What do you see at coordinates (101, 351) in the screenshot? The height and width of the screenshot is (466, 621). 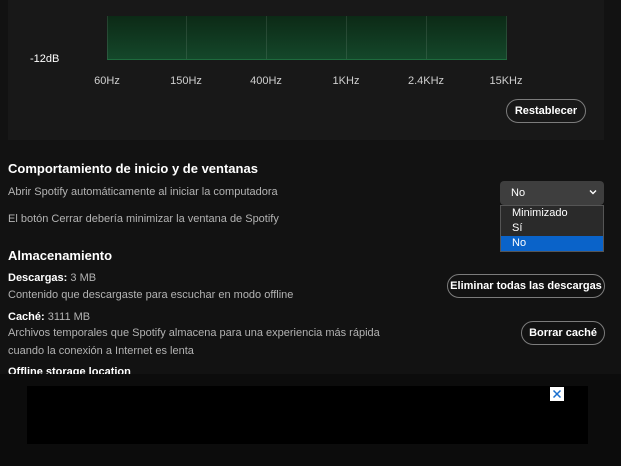 I see `cache-description-line2: cuando la conexión a Internet es lenta` at bounding box center [101, 351].